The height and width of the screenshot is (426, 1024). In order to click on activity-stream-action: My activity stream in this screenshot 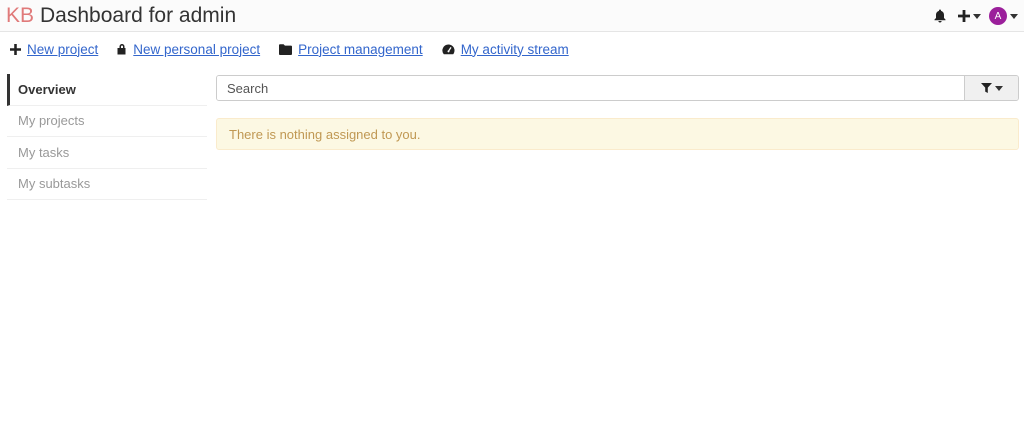, I will do `click(505, 49)`.